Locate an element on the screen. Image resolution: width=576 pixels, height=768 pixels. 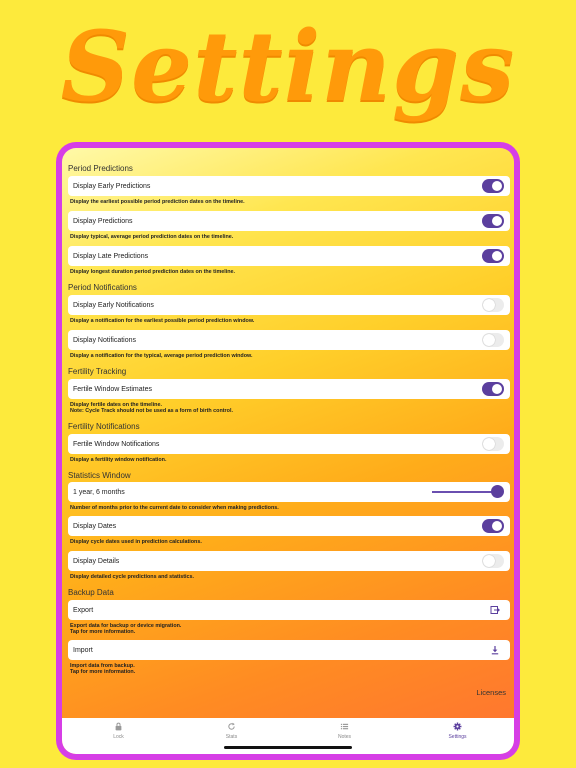
tab-lock: Lock is located at coordinates (118, 736).